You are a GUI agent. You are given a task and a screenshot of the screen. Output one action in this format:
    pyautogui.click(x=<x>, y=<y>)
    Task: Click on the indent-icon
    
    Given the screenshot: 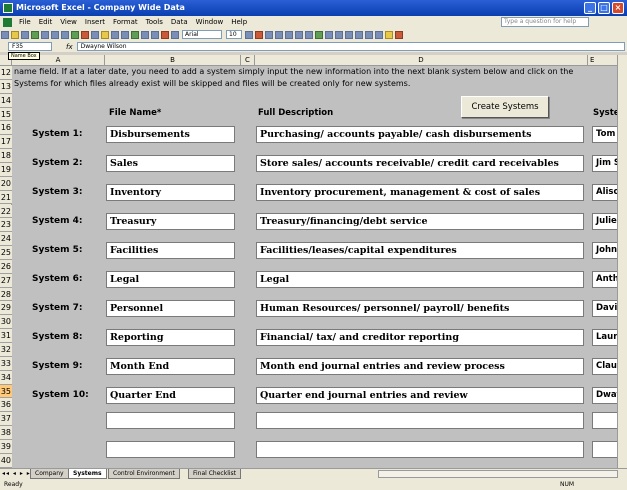 What is the action you would take?
    pyautogui.click(x=369, y=34)
    